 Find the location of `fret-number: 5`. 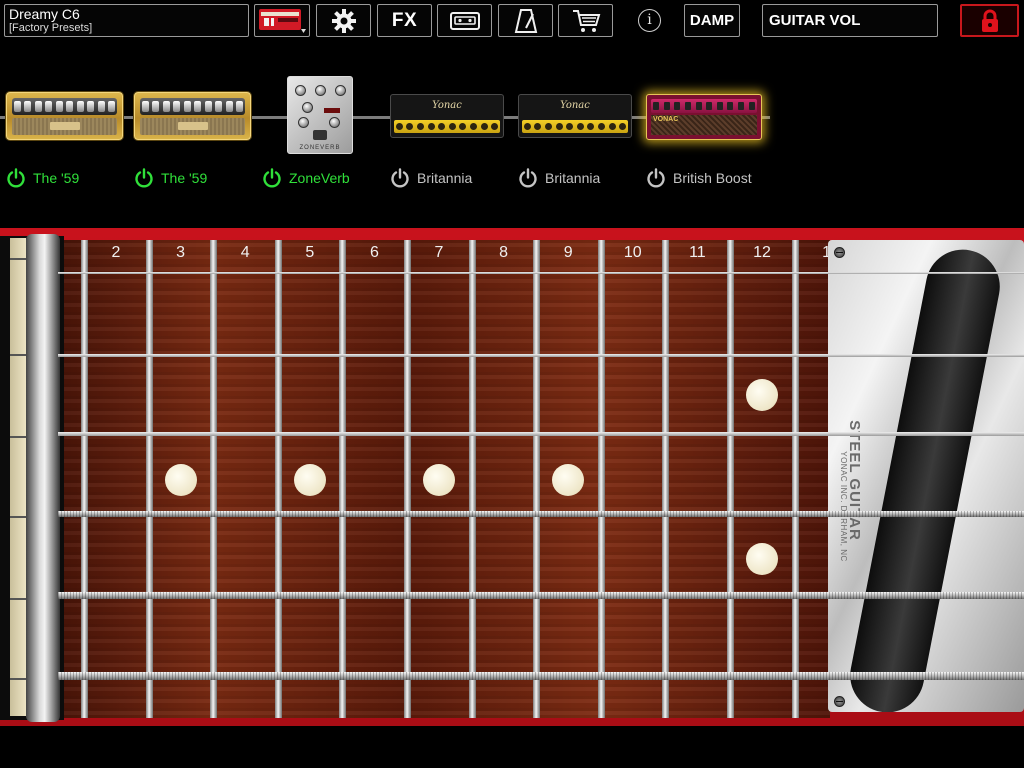

fret-number: 5 is located at coordinates (310, 252).